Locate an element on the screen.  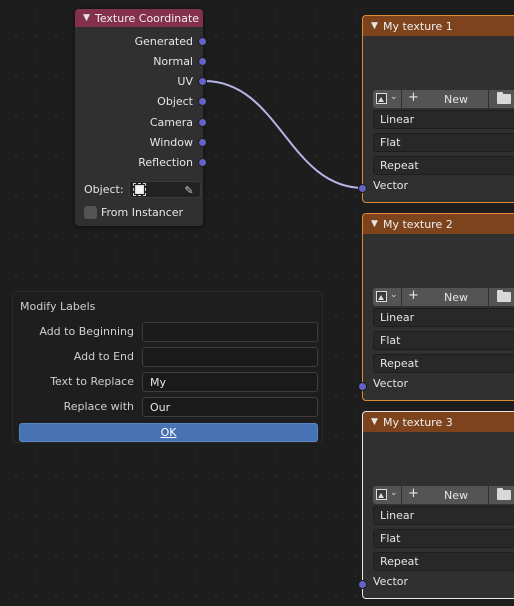
output-label: Reflection is located at coordinates (165, 162).